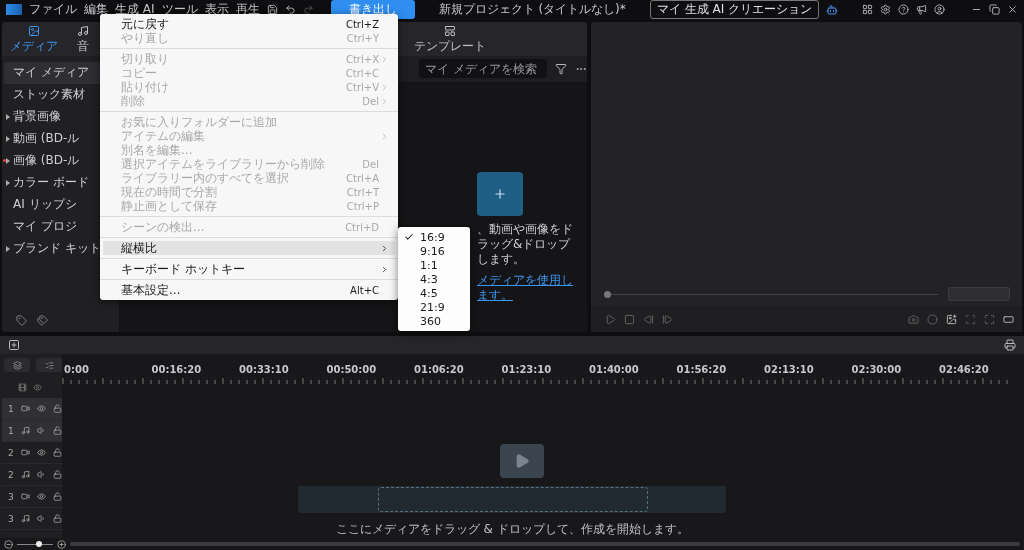 The image size is (1024, 550). What do you see at coordinates (450, 38) in the screenshot?
I see `media-tab: テンプレート` at bounding box center [450, 38].